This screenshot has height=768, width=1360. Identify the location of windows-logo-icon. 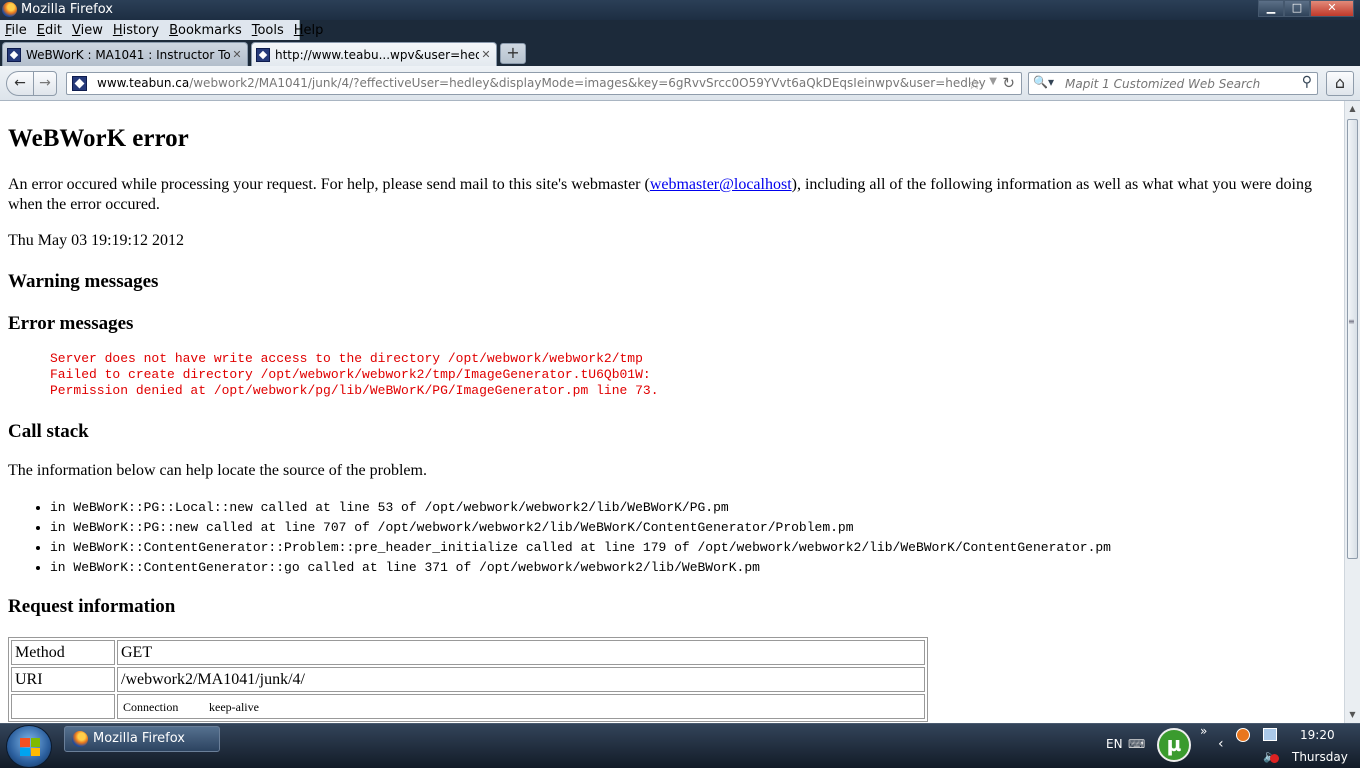
(30, 747).